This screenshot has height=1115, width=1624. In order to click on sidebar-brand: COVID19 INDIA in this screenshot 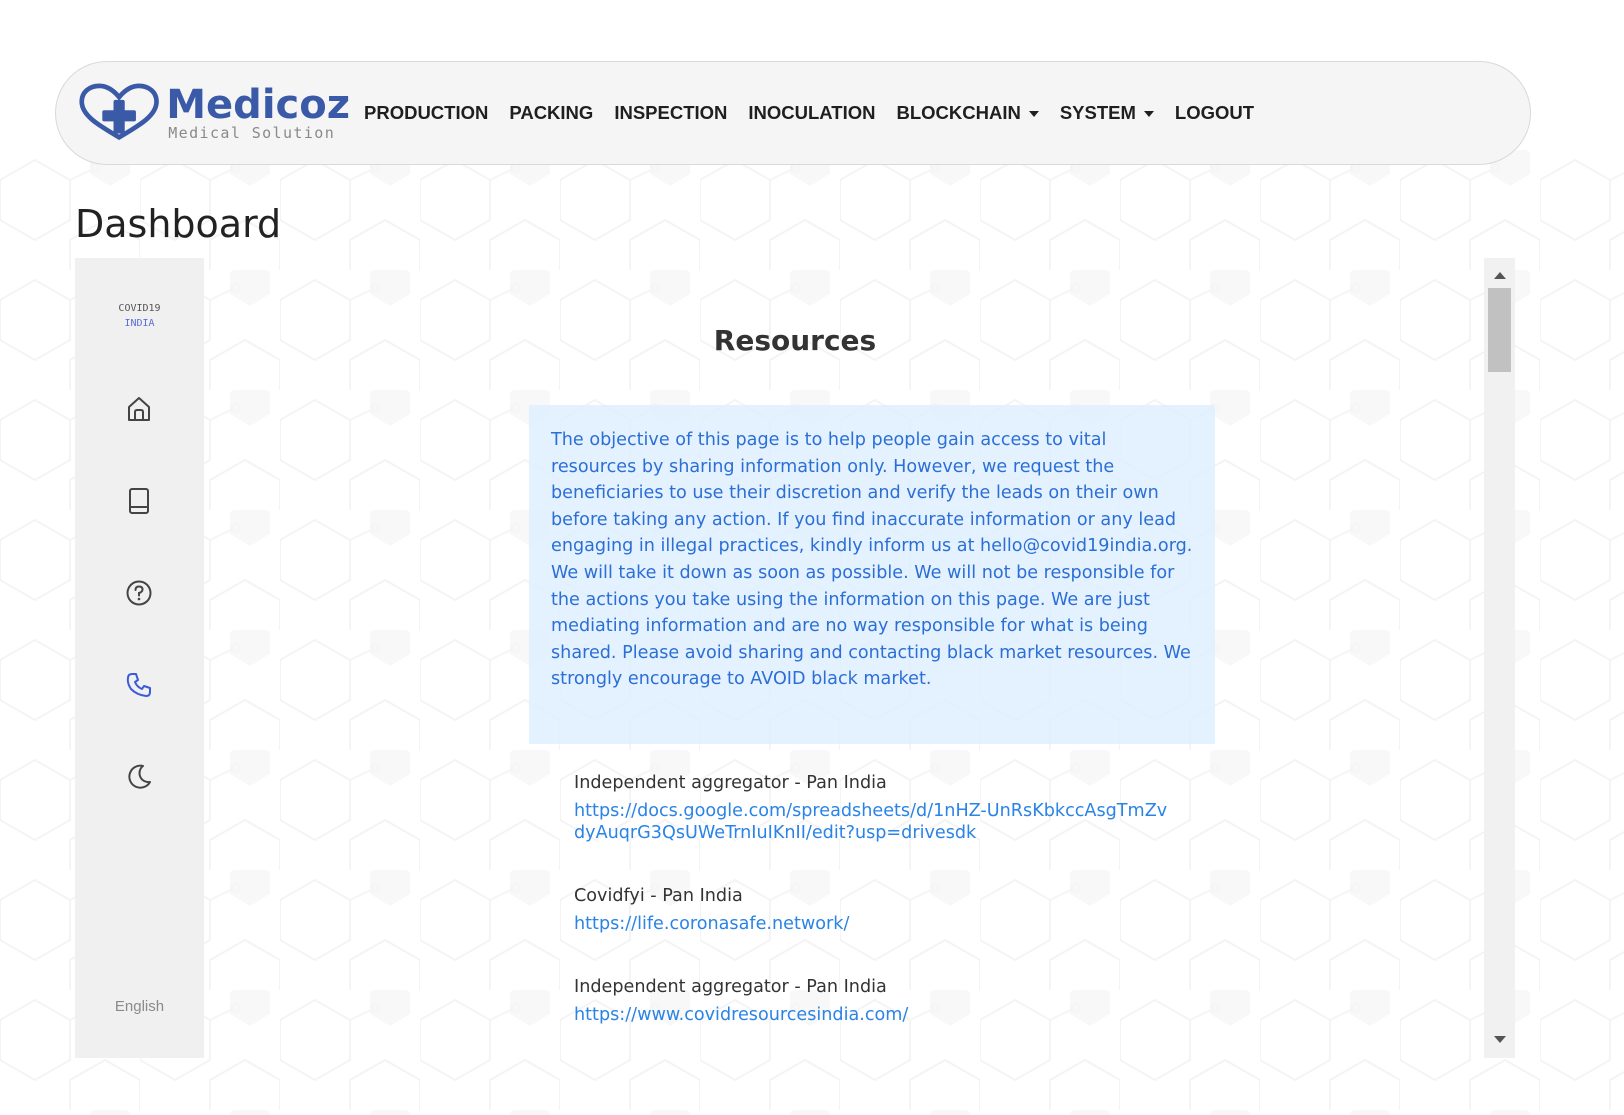, I will do `click(139, 316)`.